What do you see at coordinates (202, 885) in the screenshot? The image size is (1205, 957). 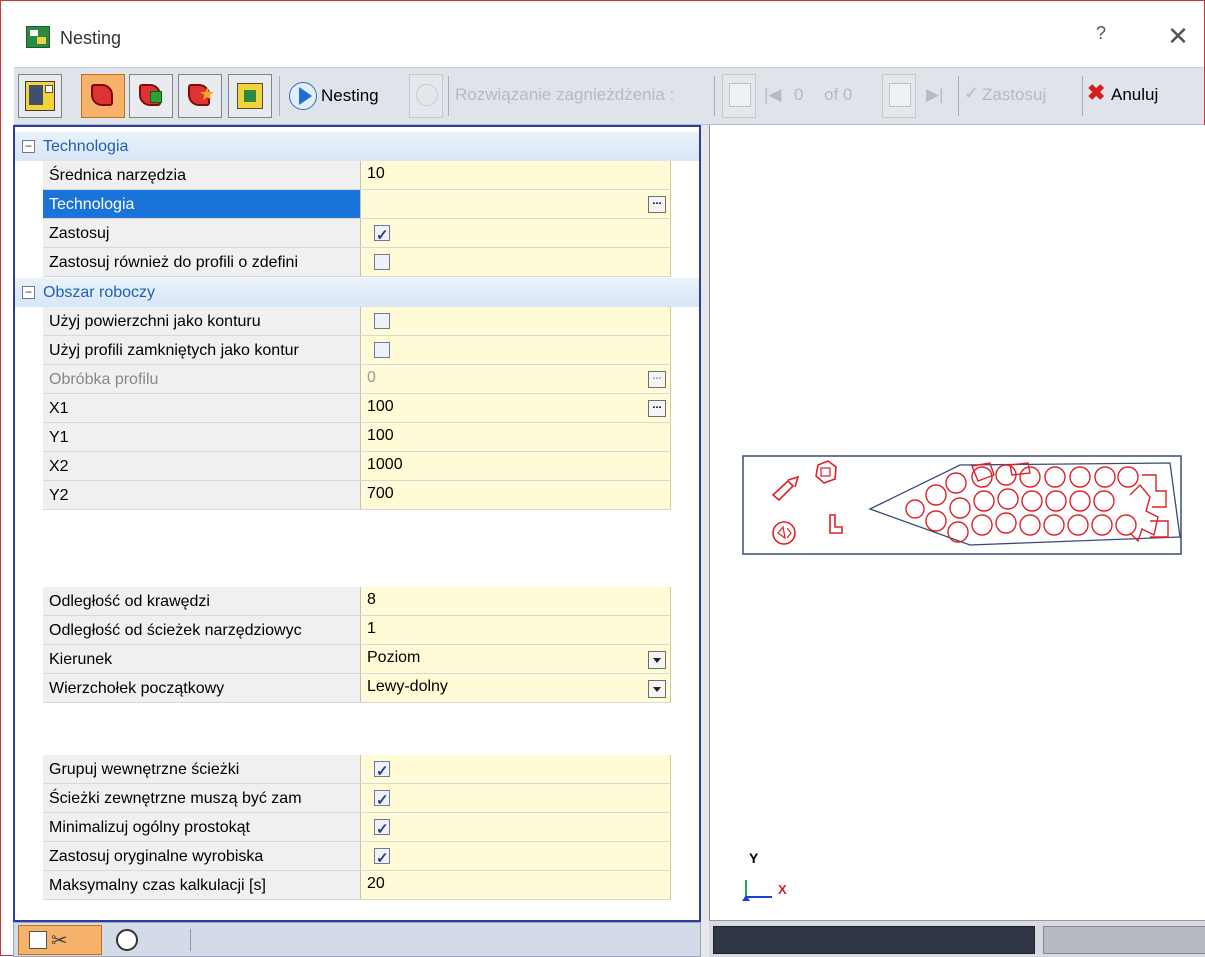 I see `property-label: Maksymalny czas kalkulacji [s]` at bounding box center [202, 885].